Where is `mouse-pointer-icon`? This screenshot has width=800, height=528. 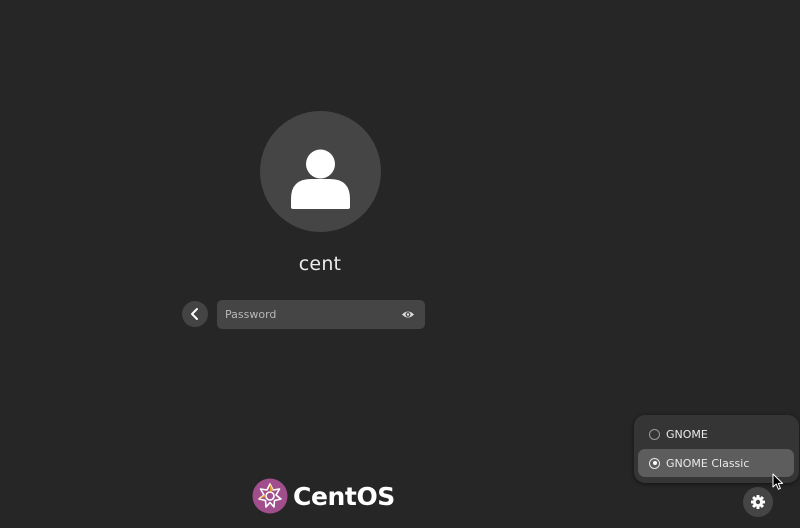
mouse-pointer-icon is located at coordinates (778, 481).